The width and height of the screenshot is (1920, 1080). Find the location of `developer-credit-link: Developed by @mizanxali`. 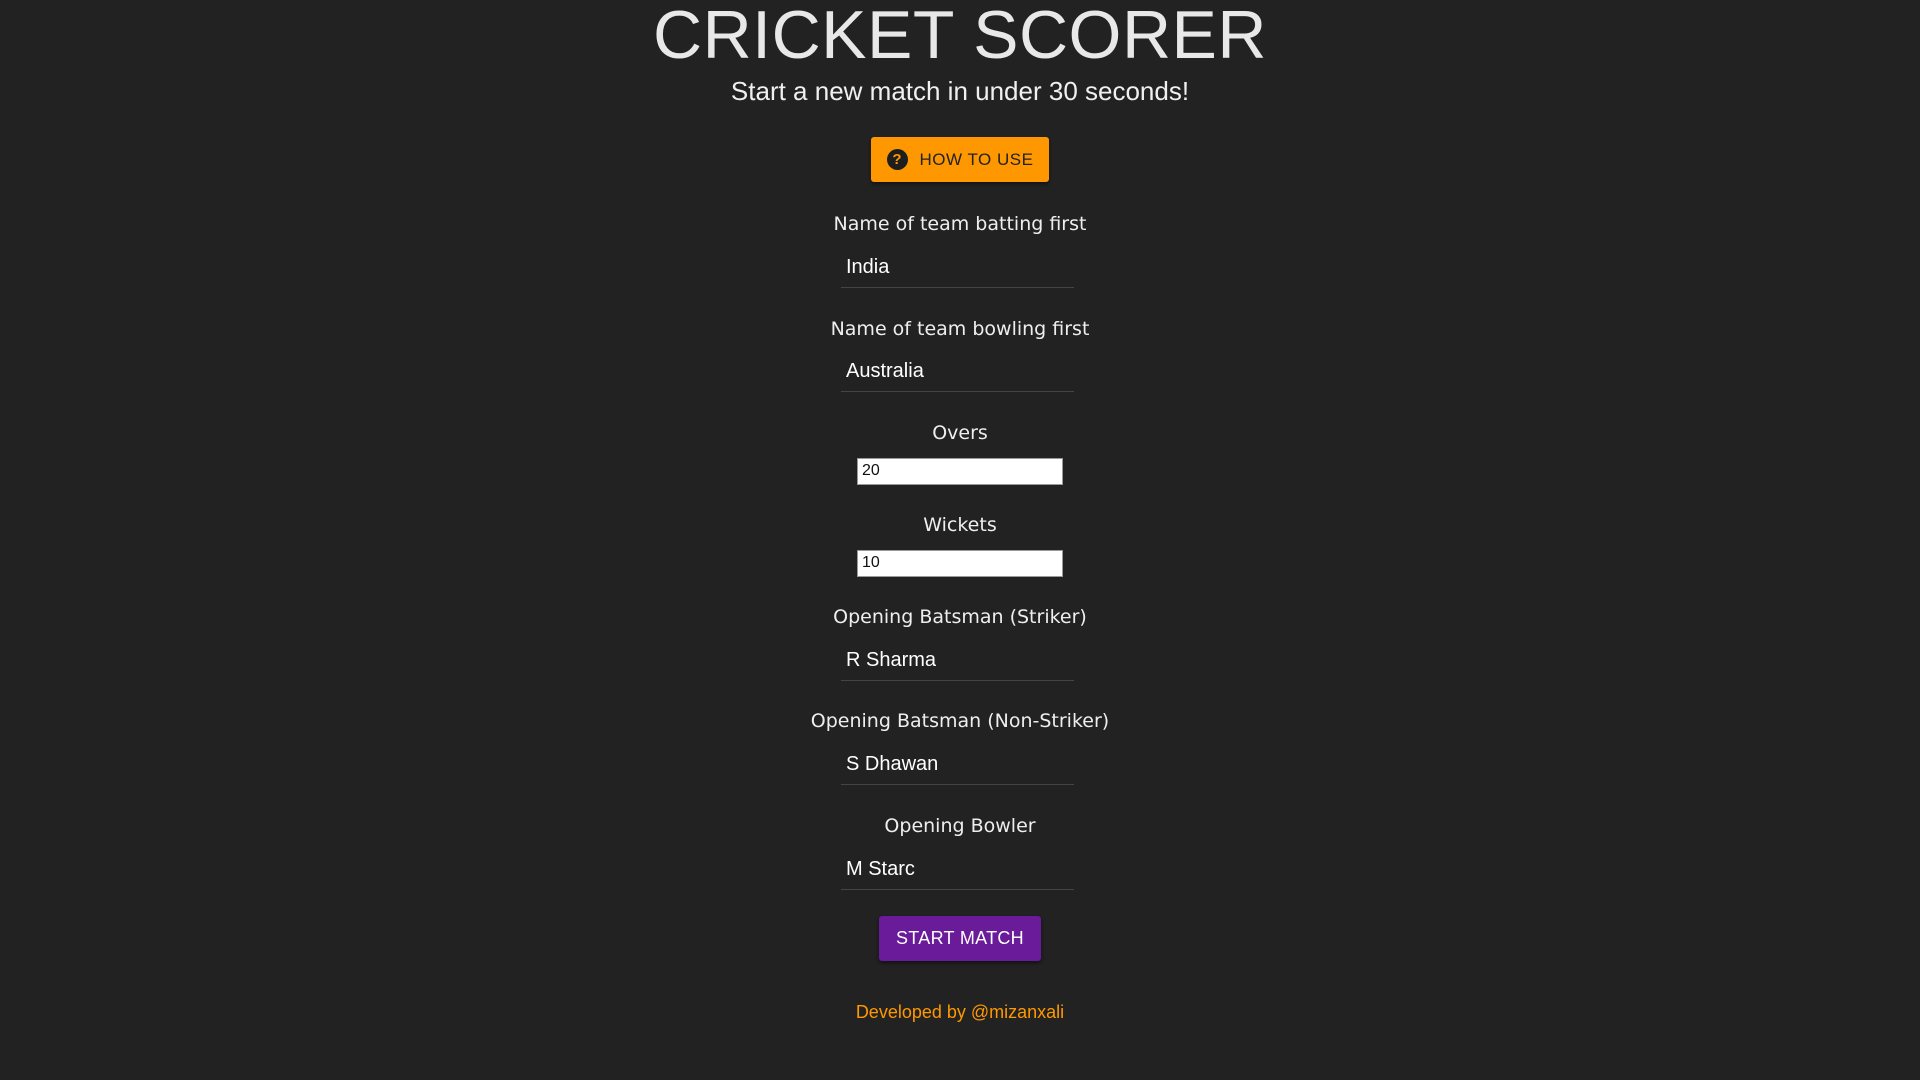

developer-credit-link: Developed by @mizanxali is located at coordinates (960, 1012).